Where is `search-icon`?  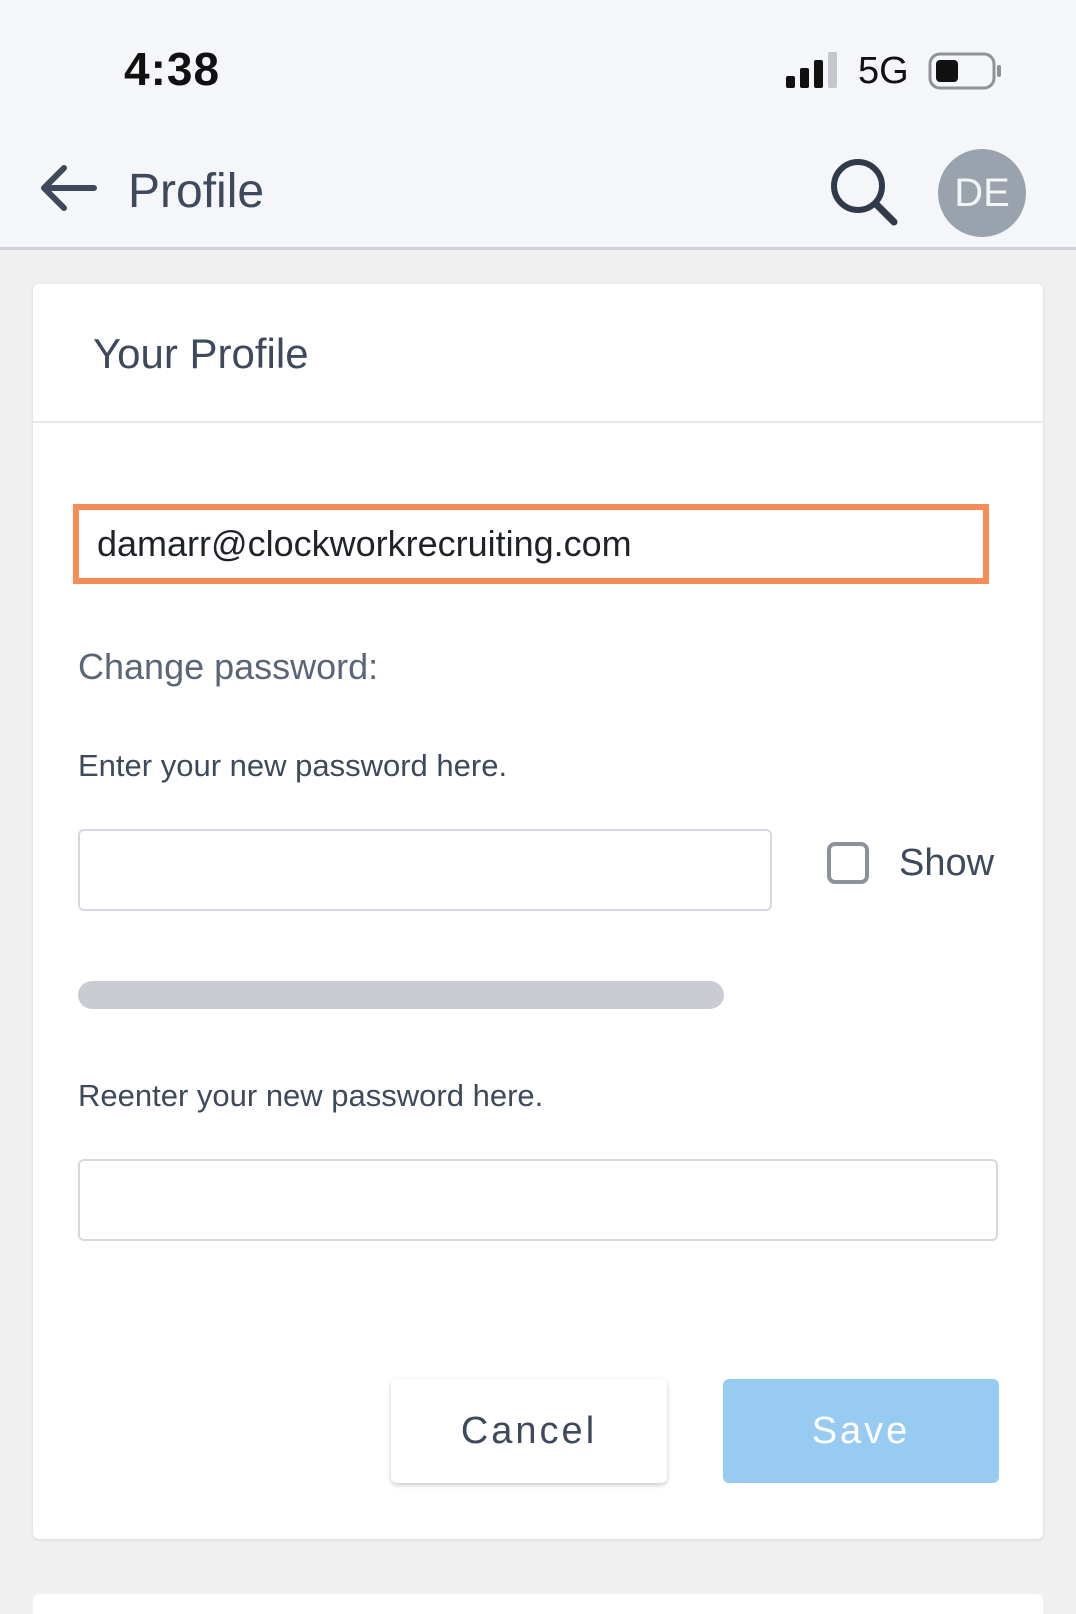
search-icon is located at coordinates (864, 192).